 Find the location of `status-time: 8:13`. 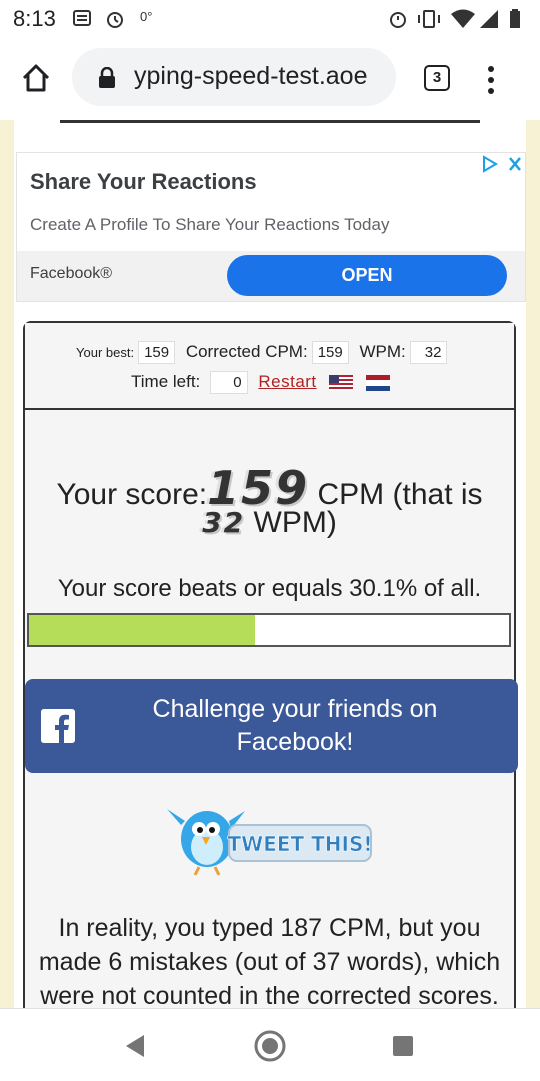

status-time: 8:13 is located at coordinates (34, 18).